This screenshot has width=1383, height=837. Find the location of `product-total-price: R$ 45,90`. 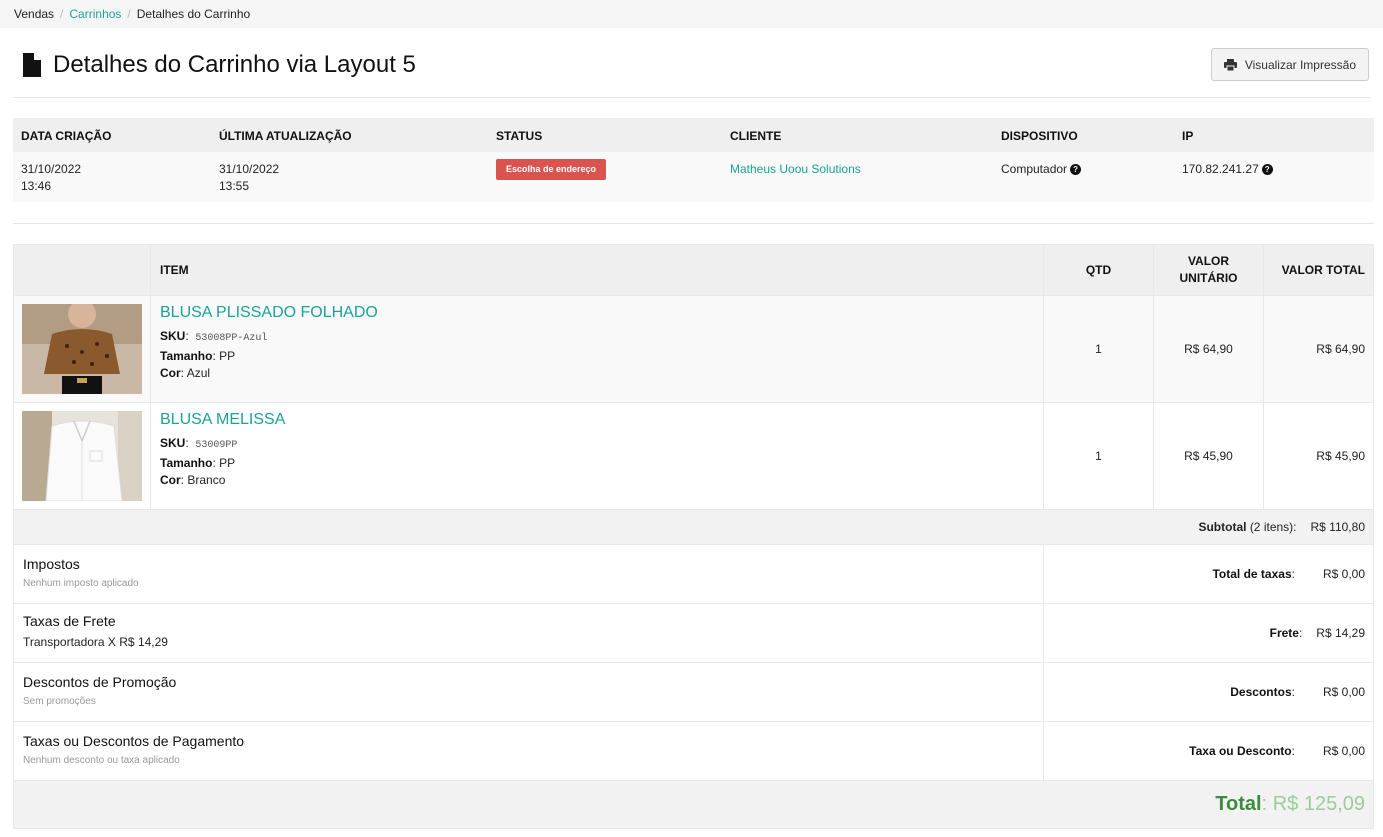

product-total-price: R$ 45,90 is located at coordinates (1318, 456).